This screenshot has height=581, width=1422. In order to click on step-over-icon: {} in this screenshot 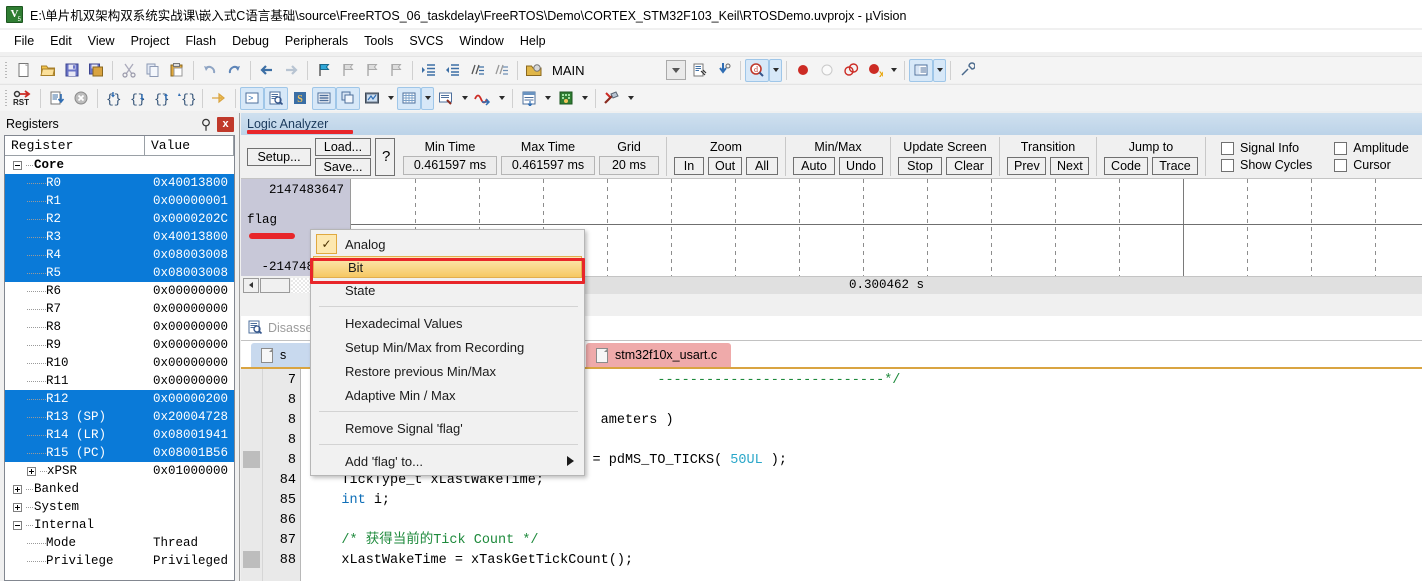, I will do `click(138, 98)`.